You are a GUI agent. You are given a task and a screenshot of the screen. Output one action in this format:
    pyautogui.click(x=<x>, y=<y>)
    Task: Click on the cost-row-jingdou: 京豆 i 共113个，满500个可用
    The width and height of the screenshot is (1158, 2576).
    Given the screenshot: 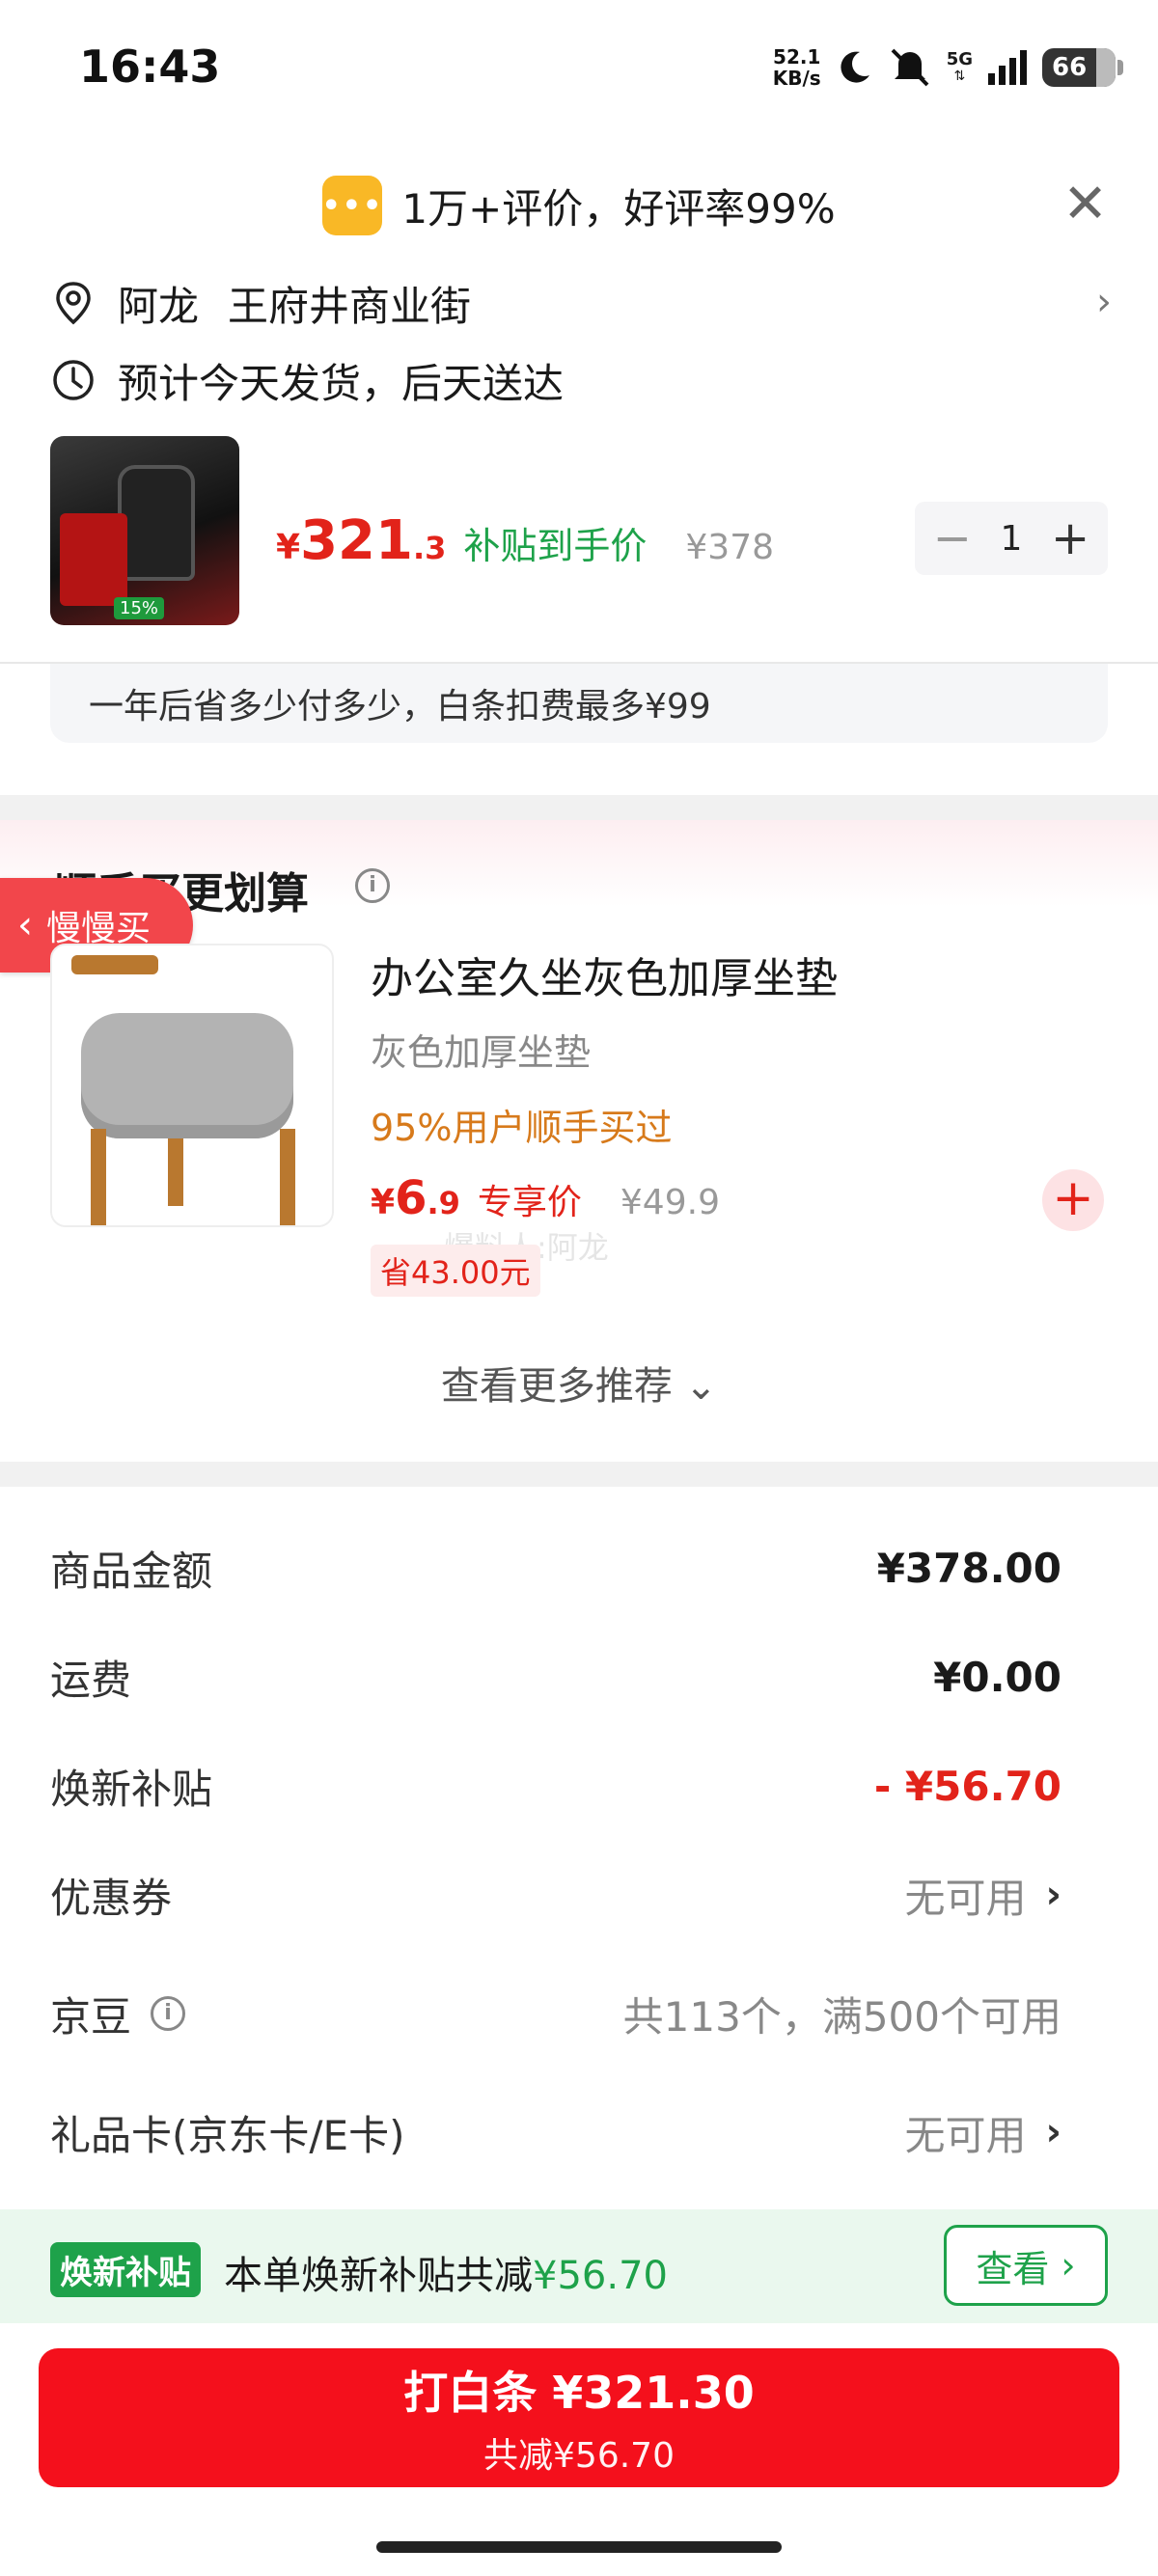 What is the action you would take?
    pyautogui.click(x=556, y=2017)
    